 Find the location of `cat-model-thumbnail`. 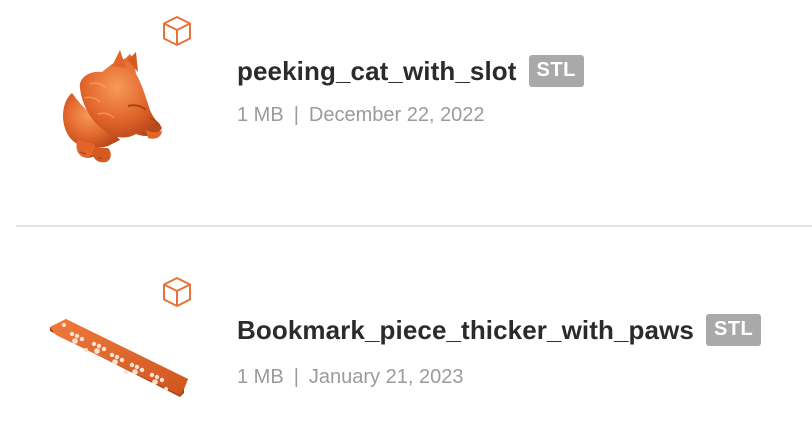

cat-model-thumbnail is located at coordinates (110, 110).